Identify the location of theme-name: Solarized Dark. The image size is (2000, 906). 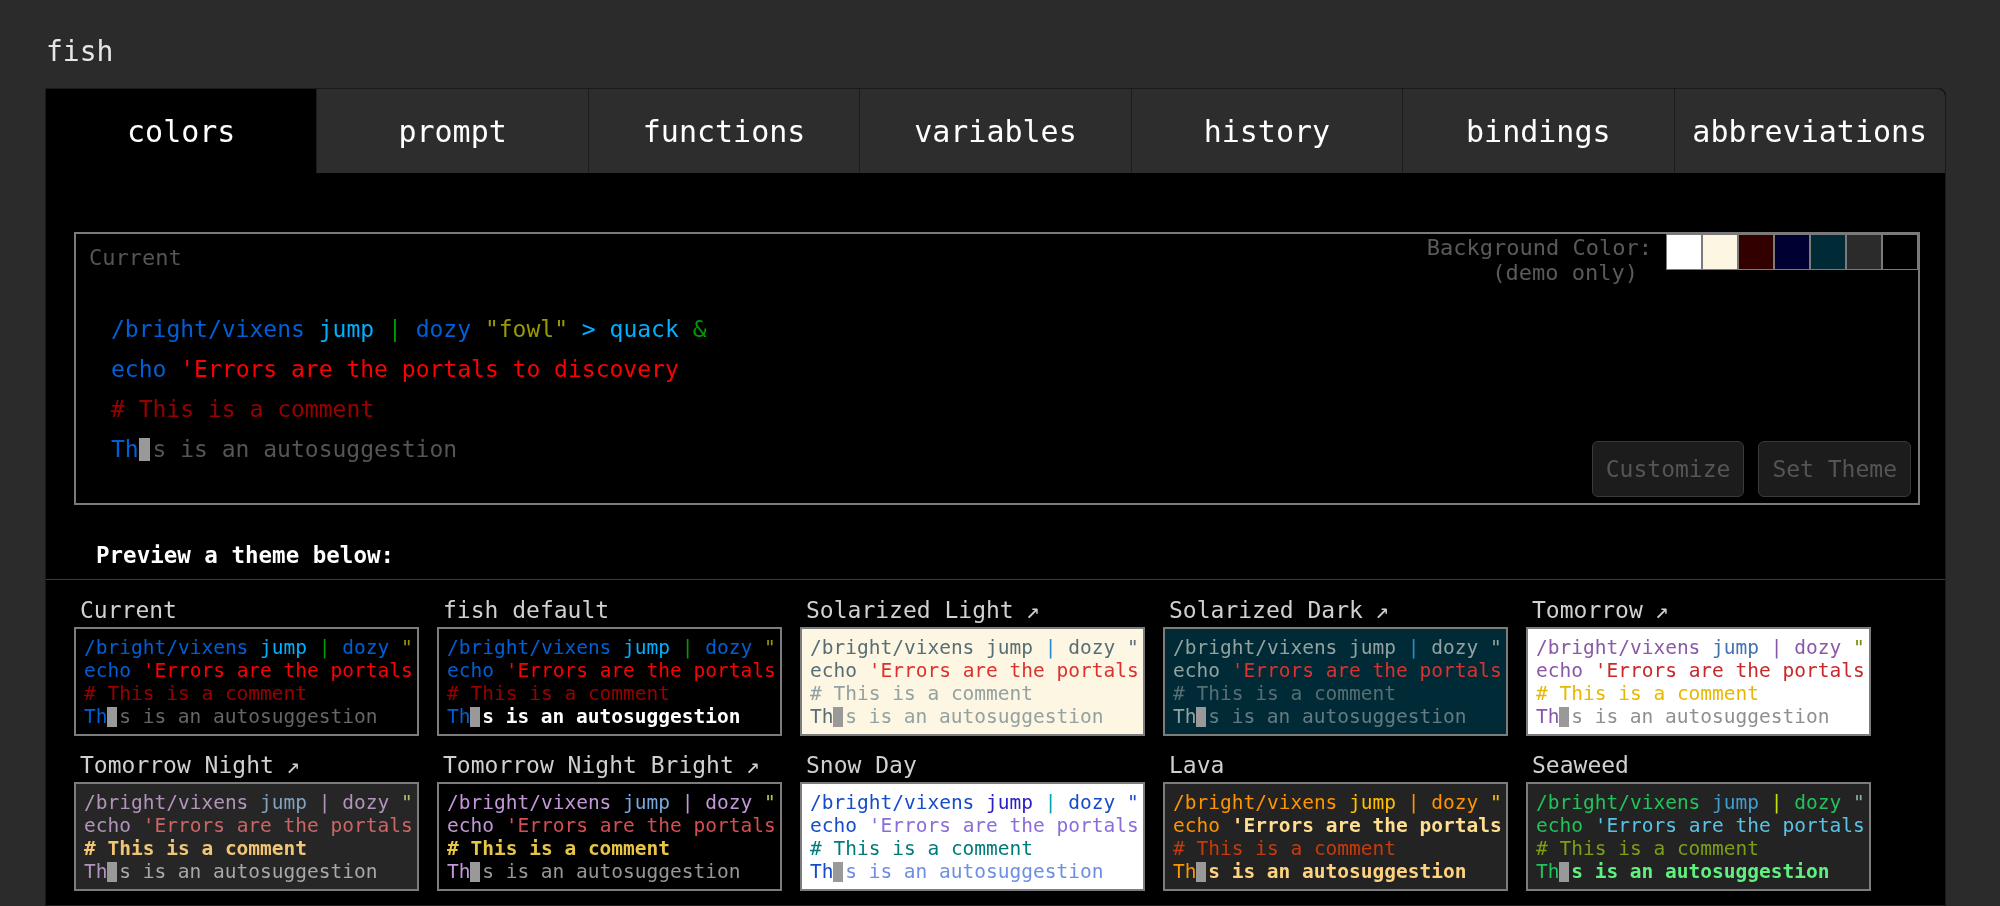
(1266, 610).